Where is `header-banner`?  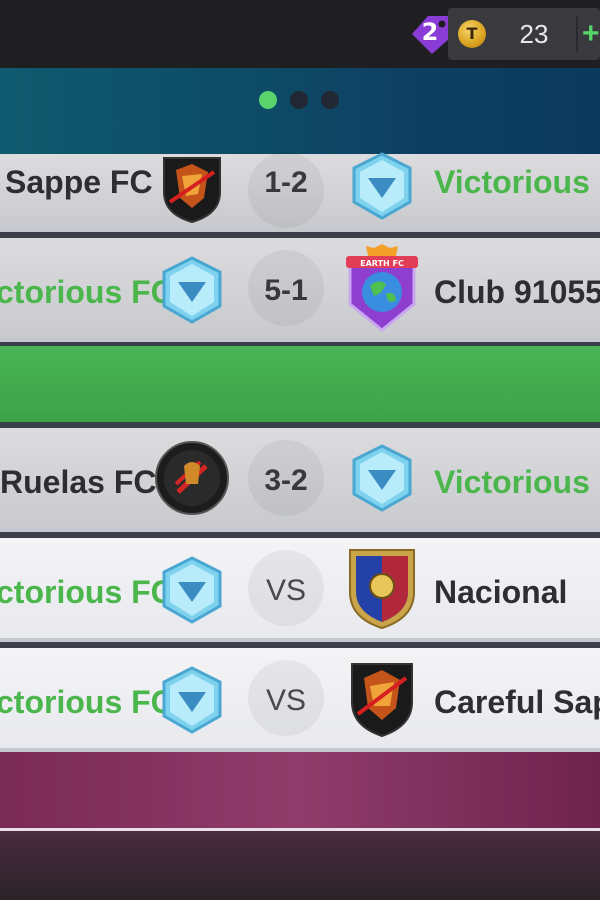 header-banner is located at coordinates (300, 111).